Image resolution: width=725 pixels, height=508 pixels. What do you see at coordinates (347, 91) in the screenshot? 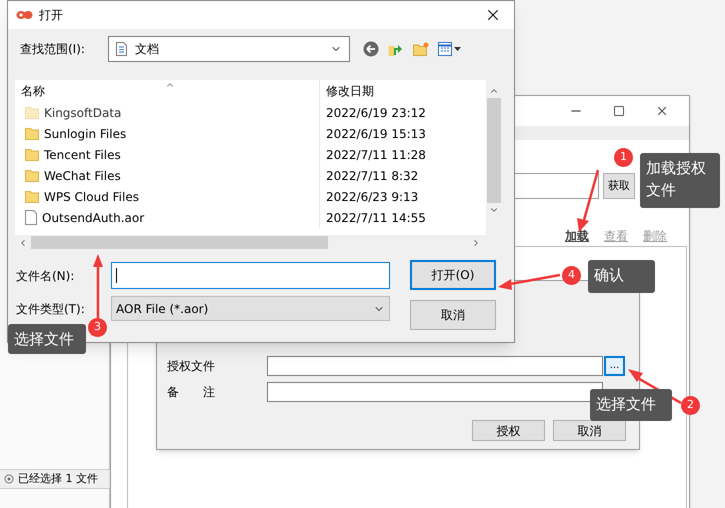
I see `column-header: 修改日期` at bounding box center [347, 91].